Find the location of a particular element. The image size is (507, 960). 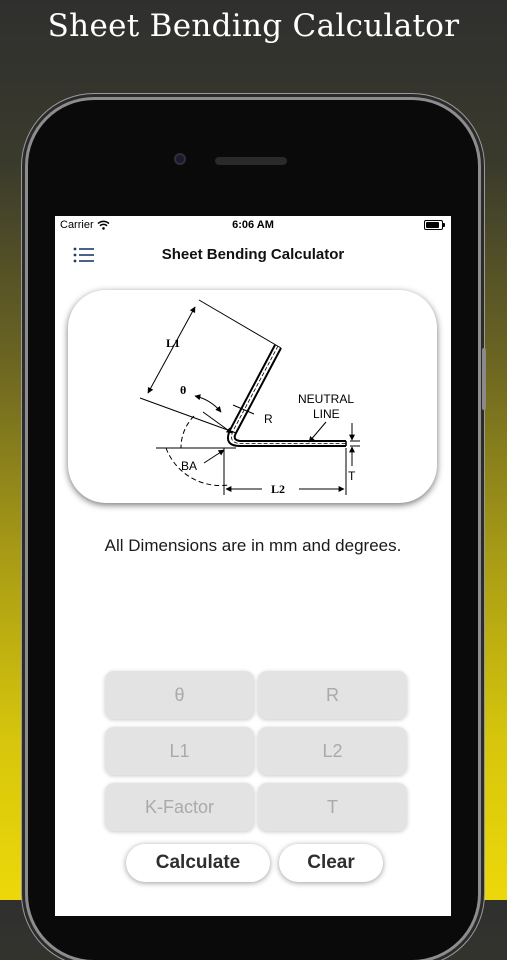

l1-input is located at coordinates (179, 751).